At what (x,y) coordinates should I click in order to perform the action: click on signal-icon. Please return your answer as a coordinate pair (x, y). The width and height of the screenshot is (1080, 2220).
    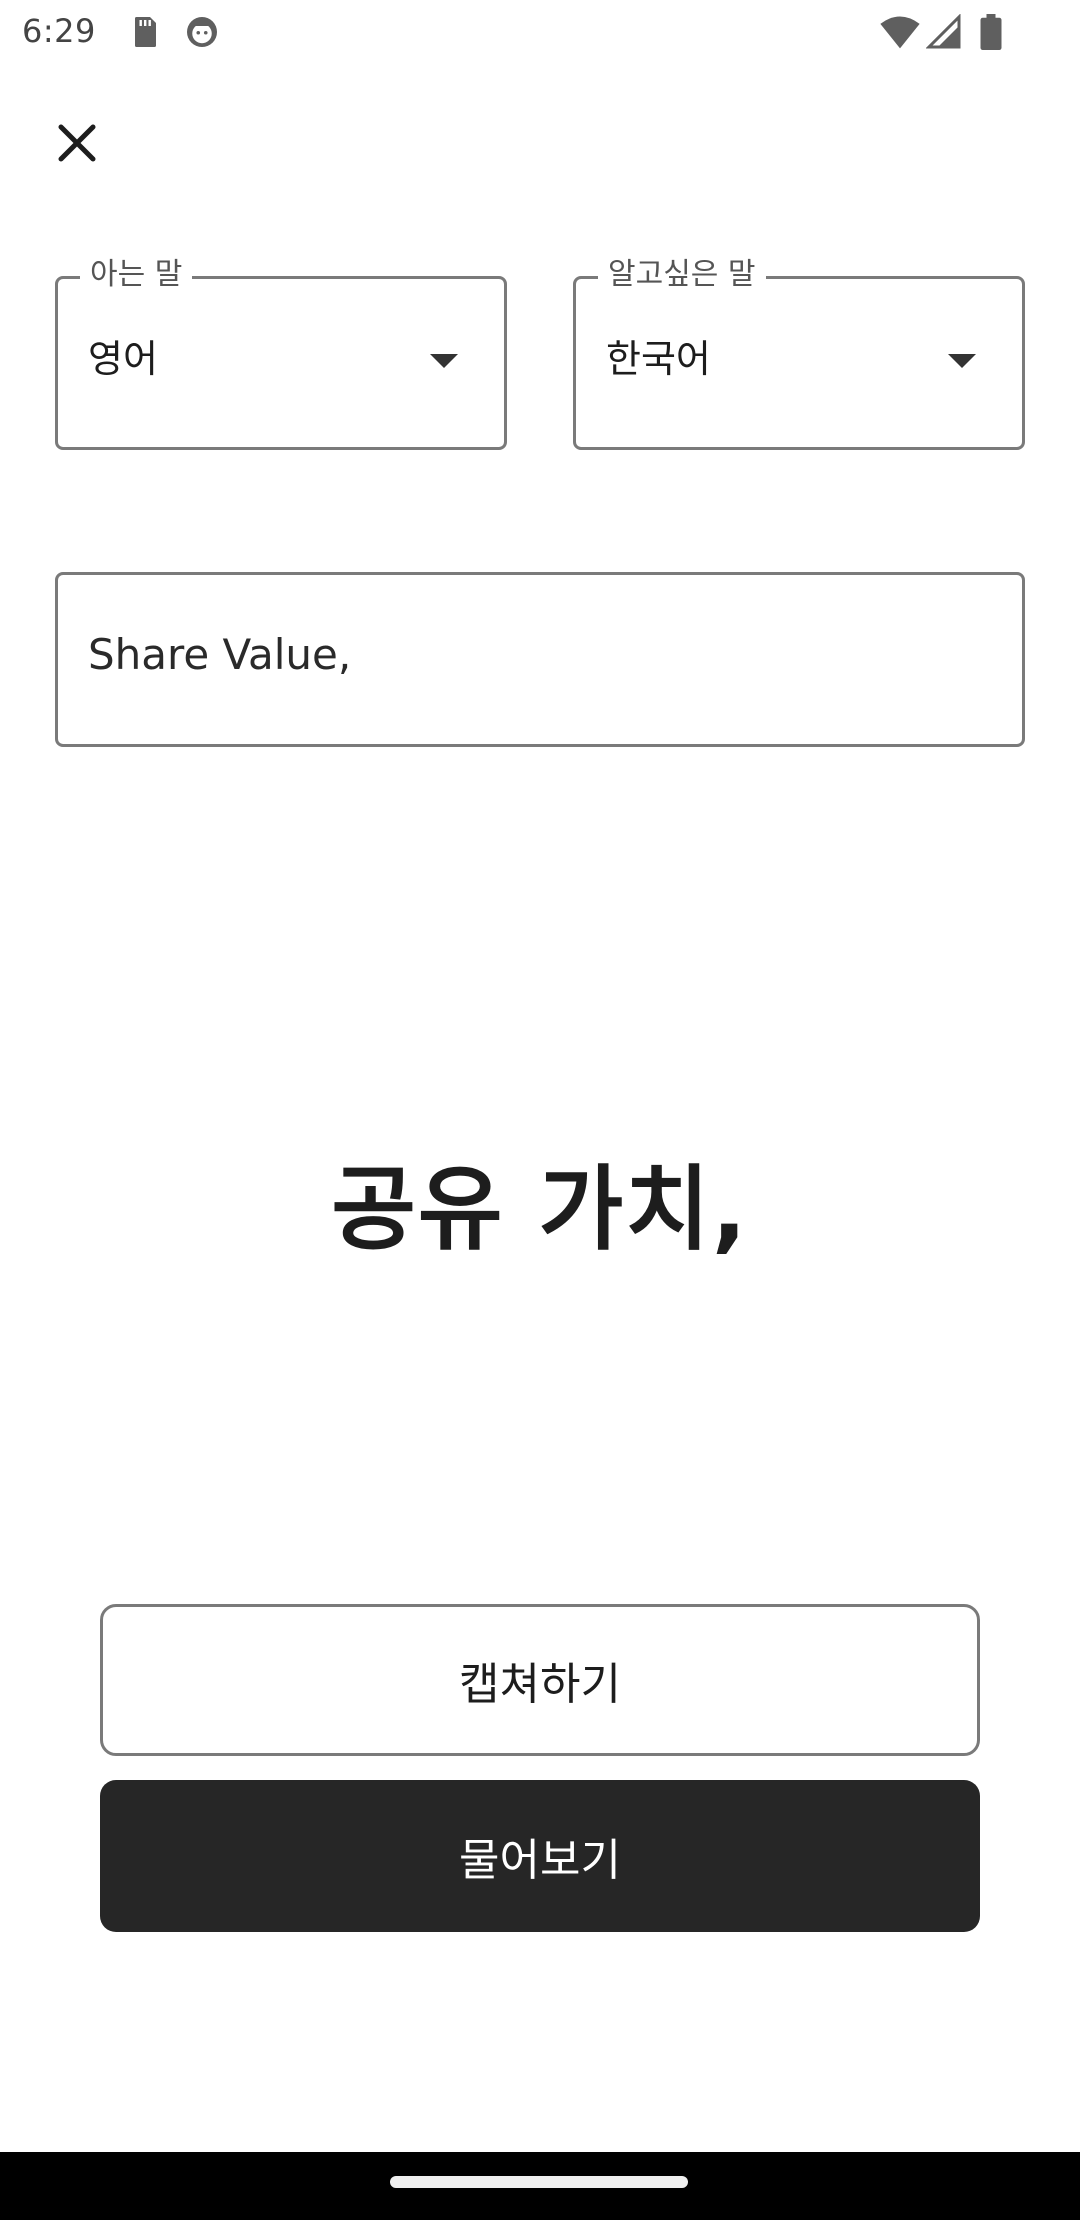
    Looking at the image, I should click on (943, 31).